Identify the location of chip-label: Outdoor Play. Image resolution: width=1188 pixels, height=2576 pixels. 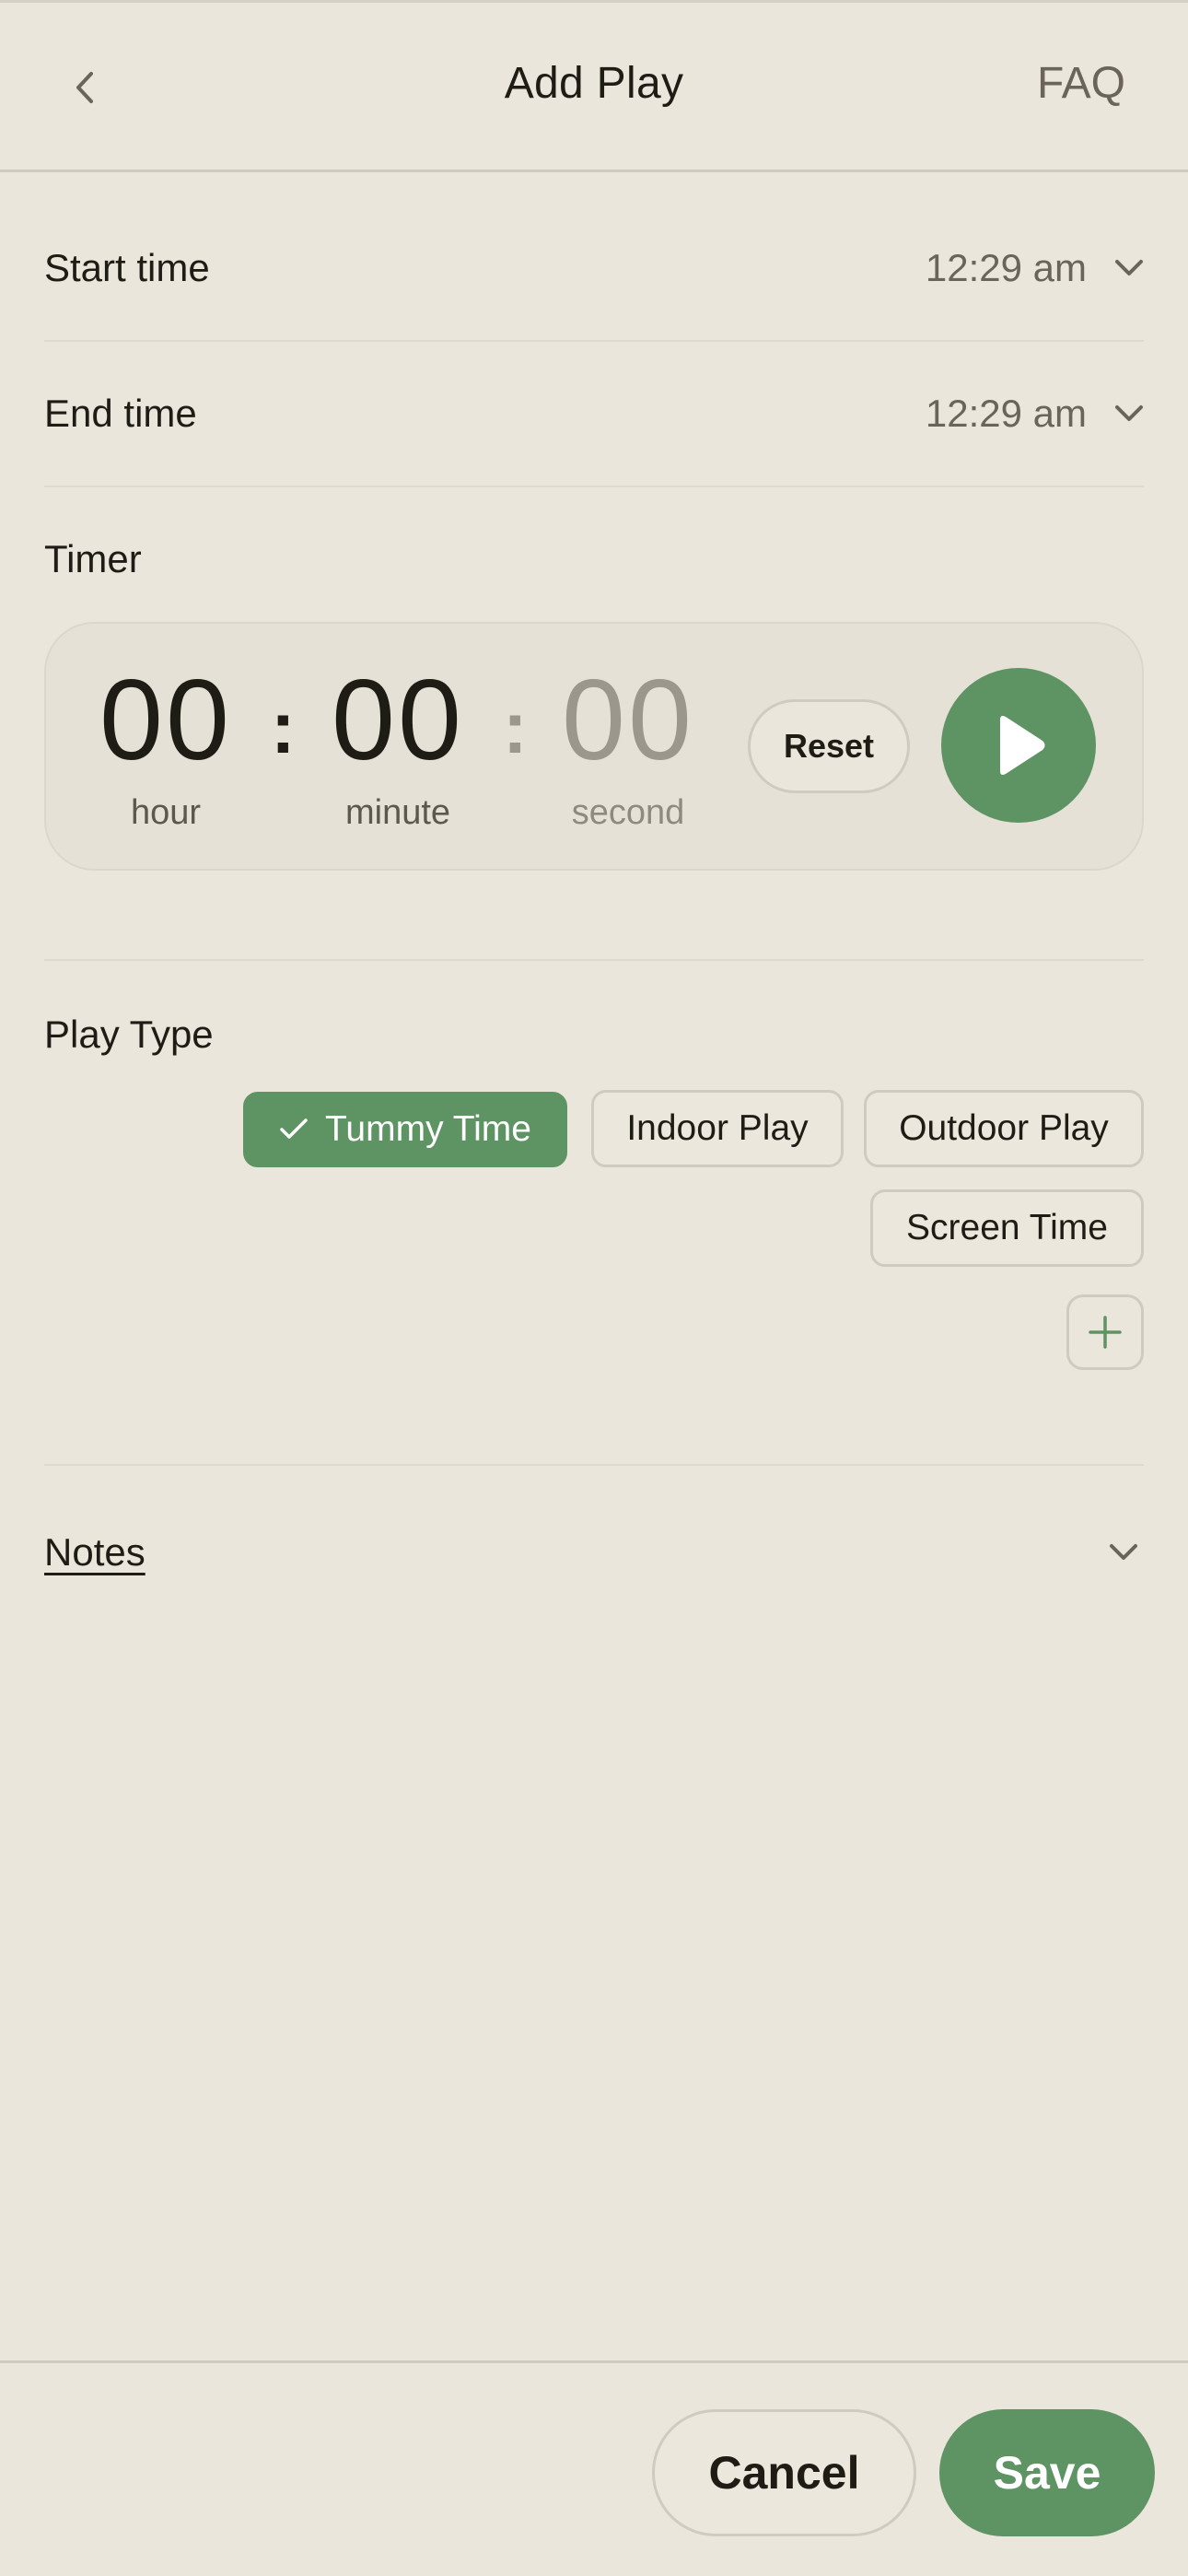
(1004, 1128).